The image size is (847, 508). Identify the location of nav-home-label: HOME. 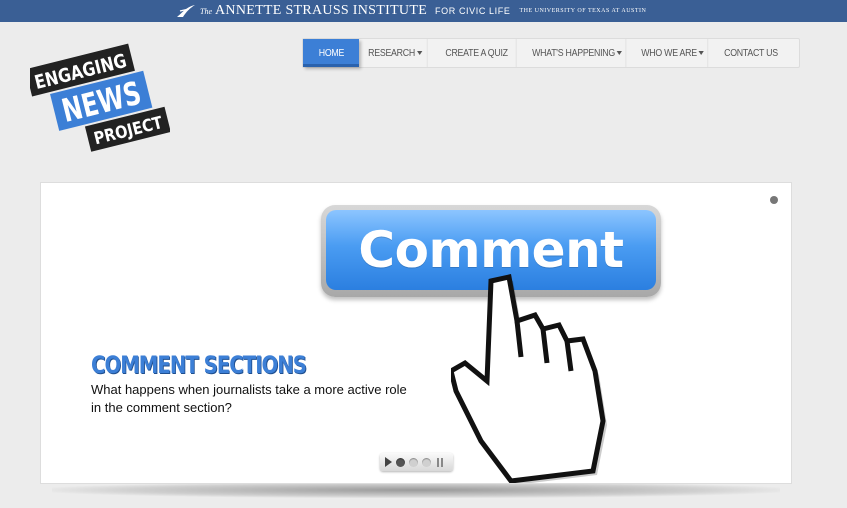
(331, 53).